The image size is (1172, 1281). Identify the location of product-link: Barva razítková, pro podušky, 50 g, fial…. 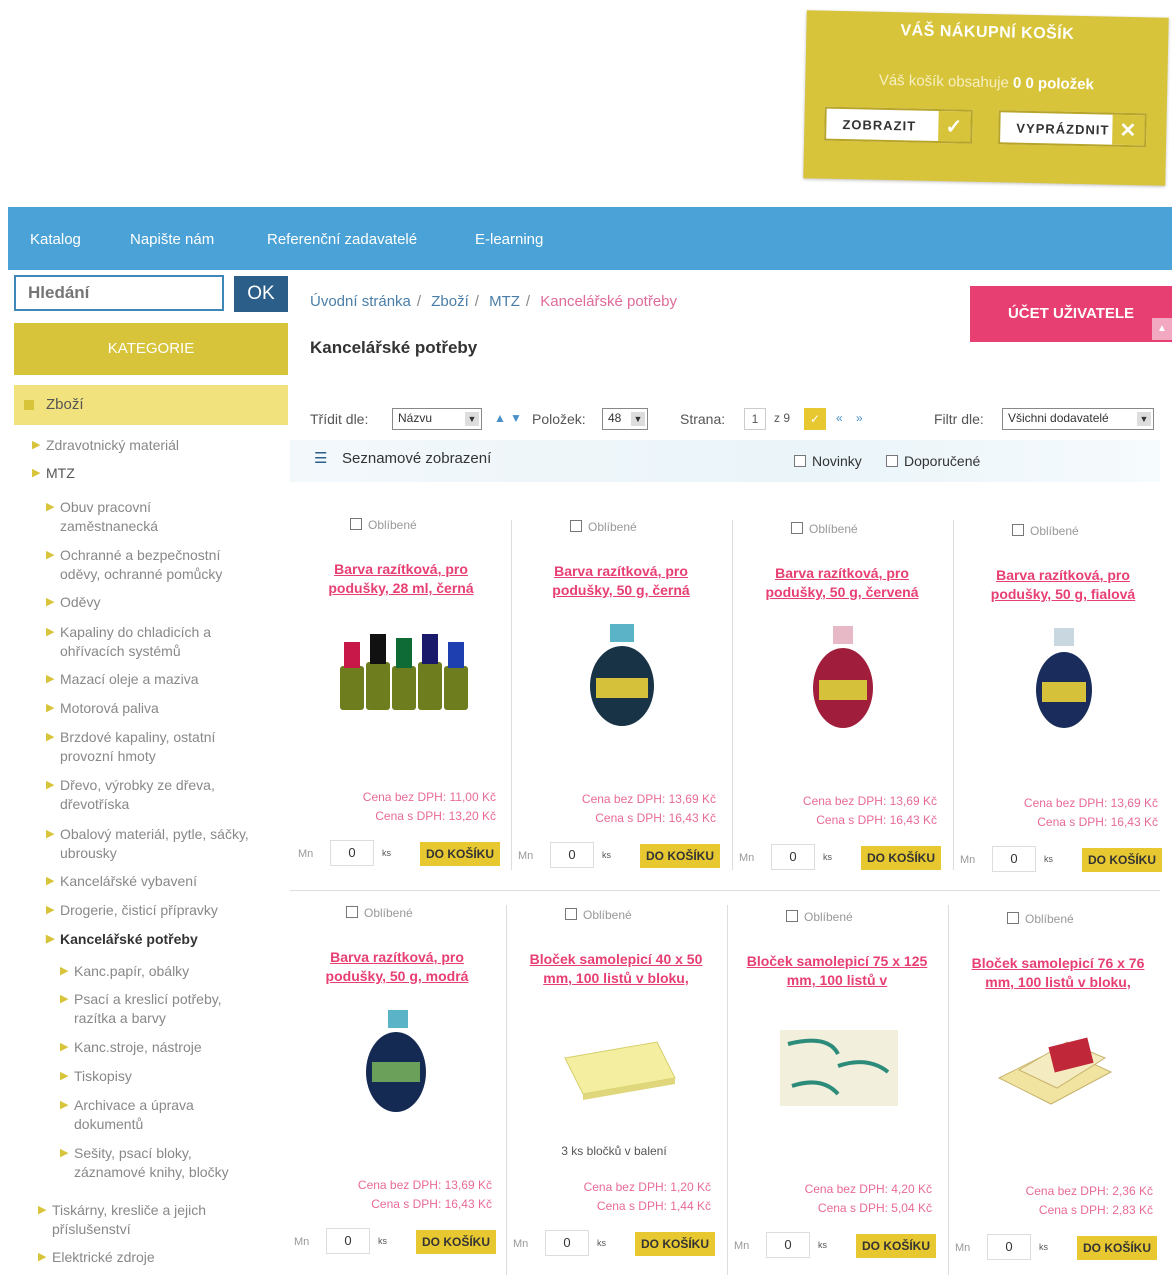
(1063, 585).